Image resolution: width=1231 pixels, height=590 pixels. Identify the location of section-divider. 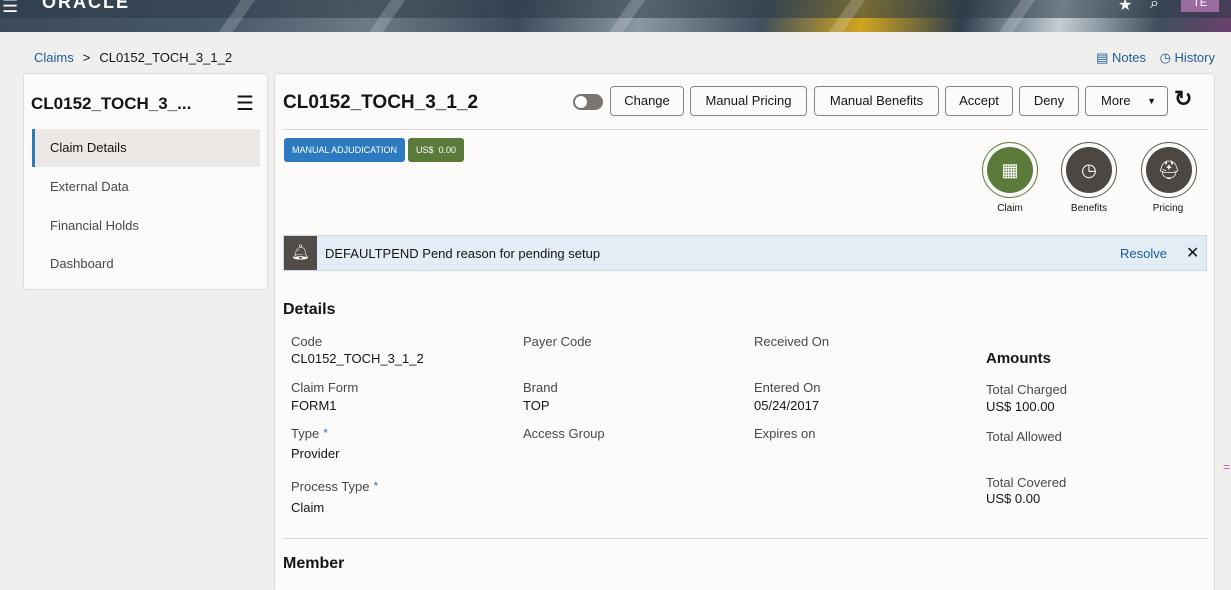
(745, 538).